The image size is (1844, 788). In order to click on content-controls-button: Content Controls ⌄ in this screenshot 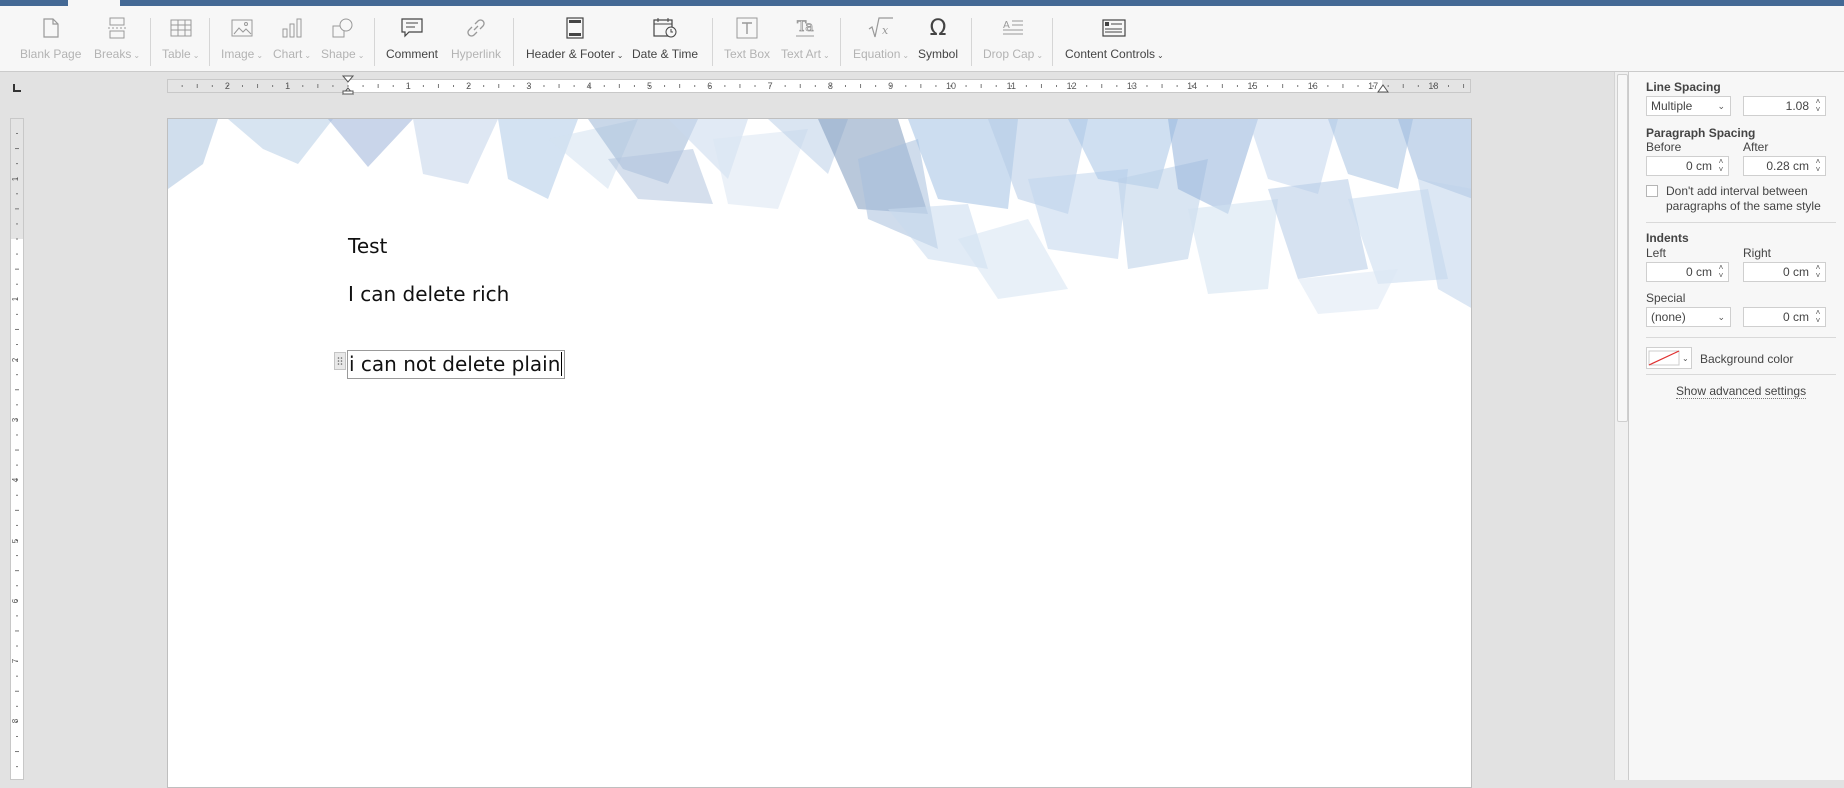, I will do `click(1114, 40)`.